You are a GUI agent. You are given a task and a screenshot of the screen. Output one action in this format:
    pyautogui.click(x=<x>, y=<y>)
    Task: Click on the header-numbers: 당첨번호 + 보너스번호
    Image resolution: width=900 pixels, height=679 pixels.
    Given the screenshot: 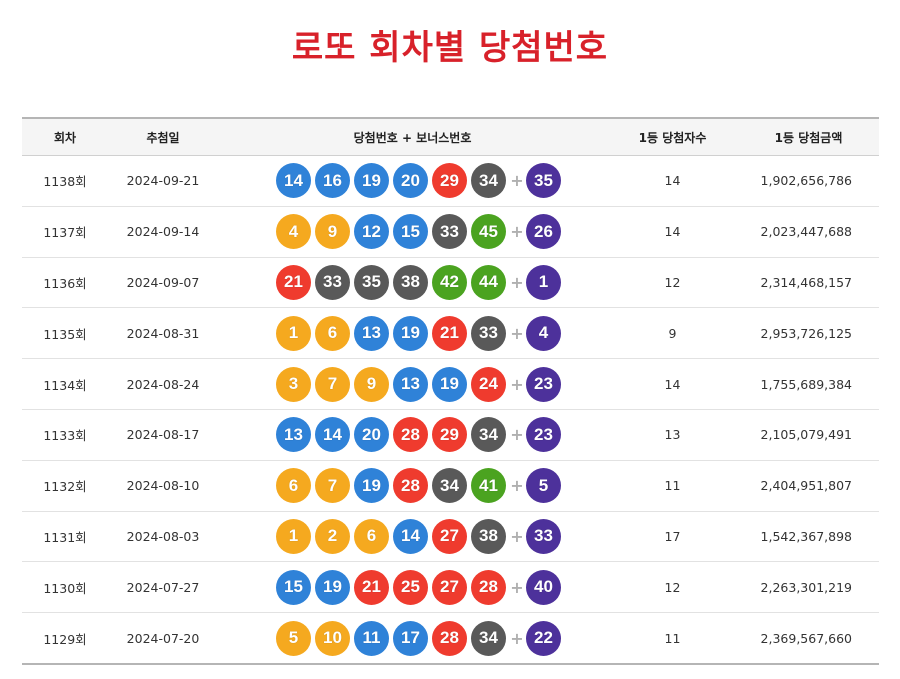 What is the action you would take?
    pyautogui.click(x=412, y=137)
    